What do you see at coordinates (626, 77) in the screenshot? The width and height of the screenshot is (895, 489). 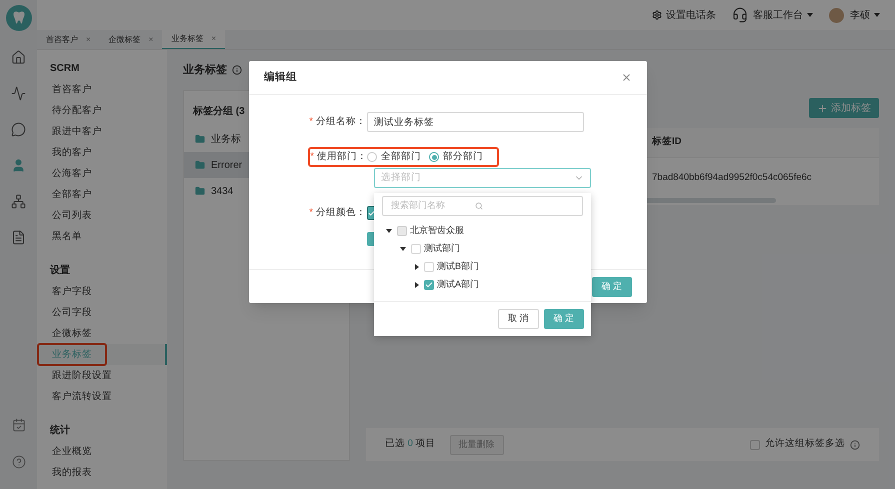 I see `close-icon` at bounding box center [626, 77].